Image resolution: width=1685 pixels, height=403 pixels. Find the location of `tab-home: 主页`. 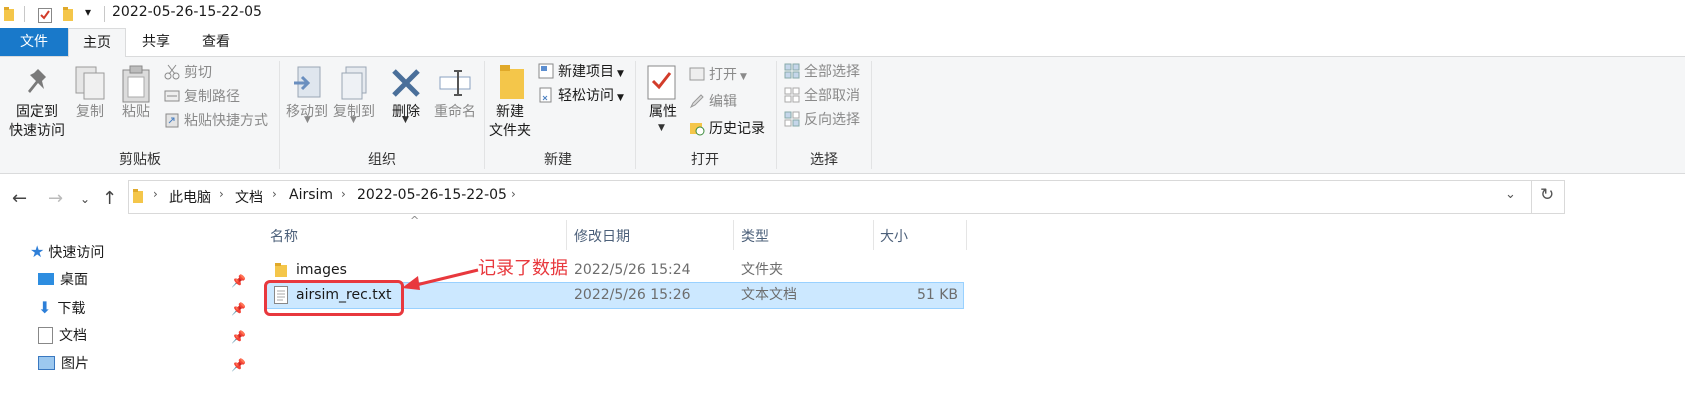

tab-home: 主页 is located at coordinates (97, 42).